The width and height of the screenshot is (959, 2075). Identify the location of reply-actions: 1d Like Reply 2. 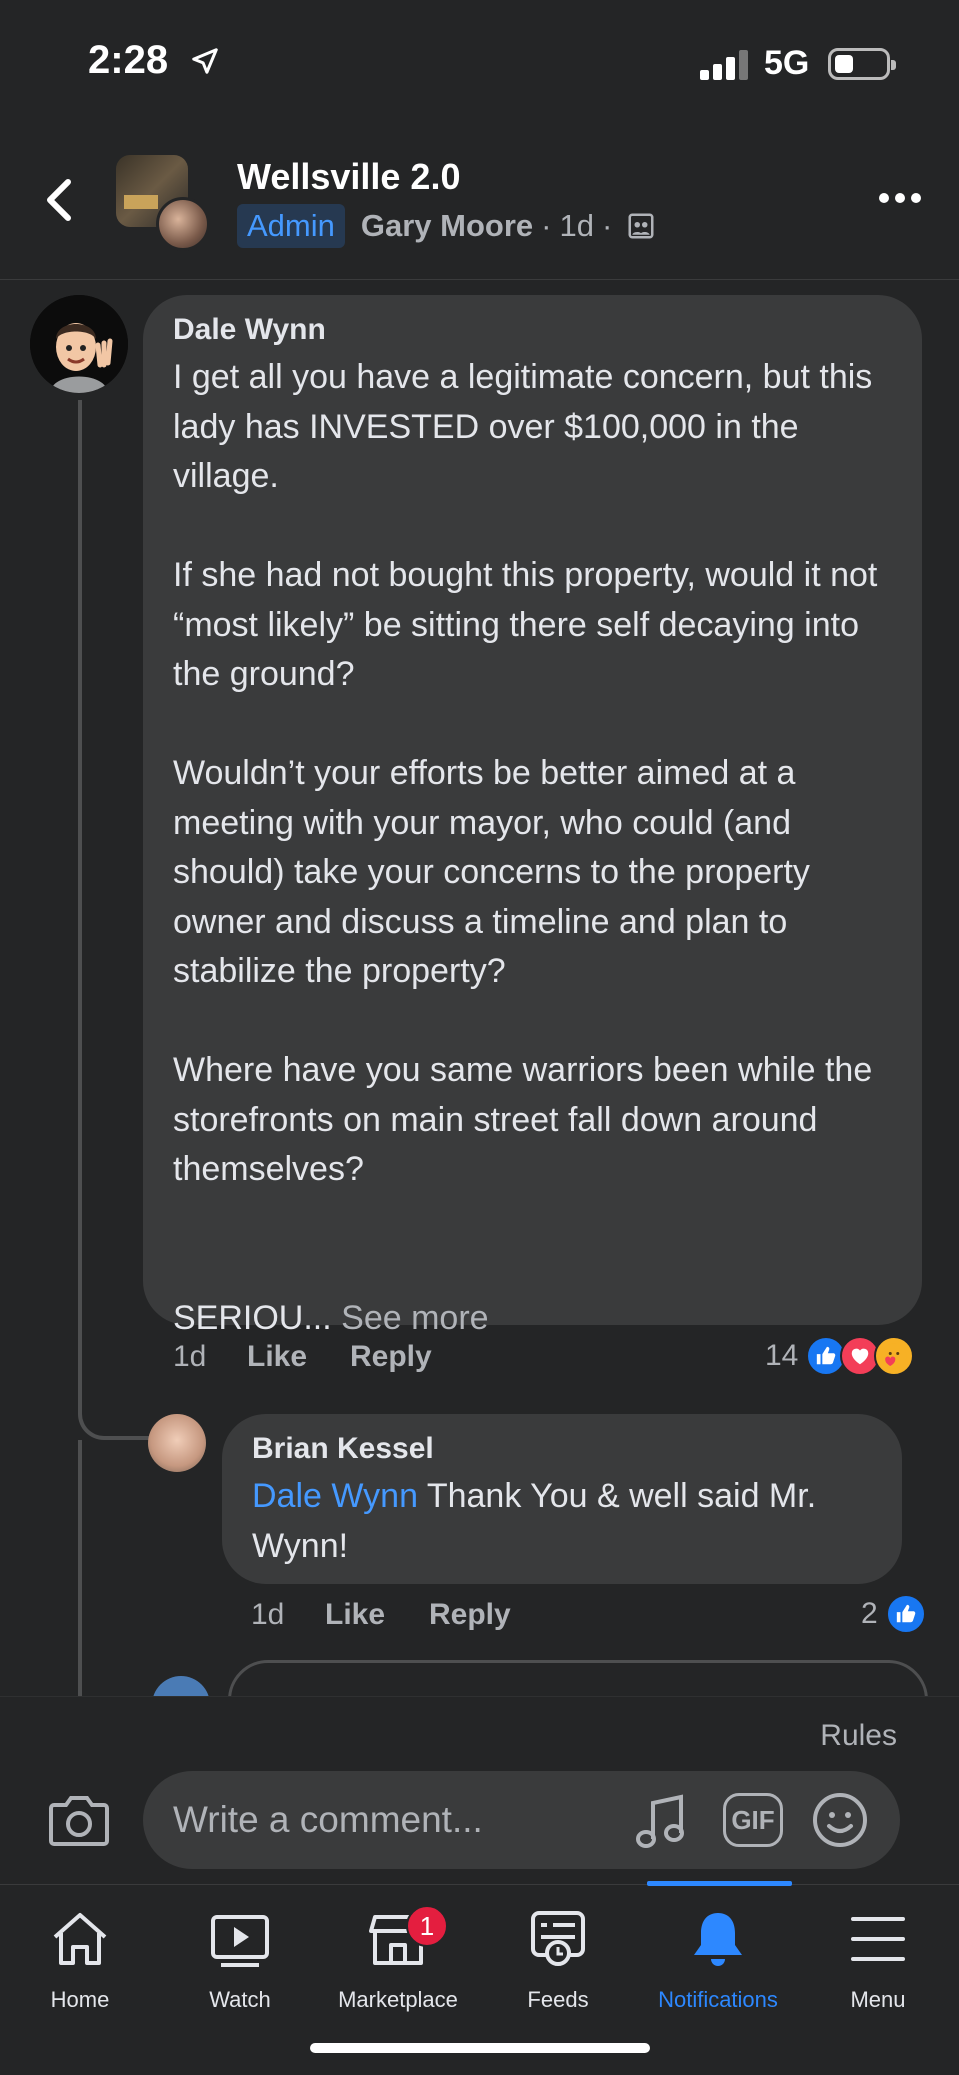
(591, 1616).